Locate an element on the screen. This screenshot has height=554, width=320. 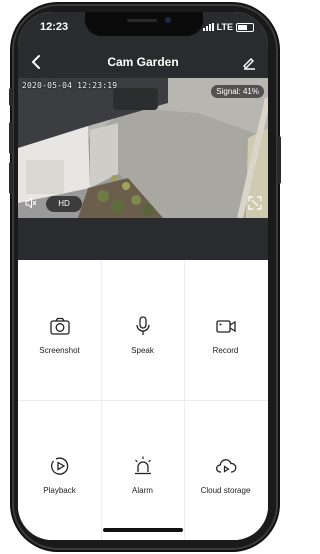
status-indicators: LTE is located at coordinates (228, 27).